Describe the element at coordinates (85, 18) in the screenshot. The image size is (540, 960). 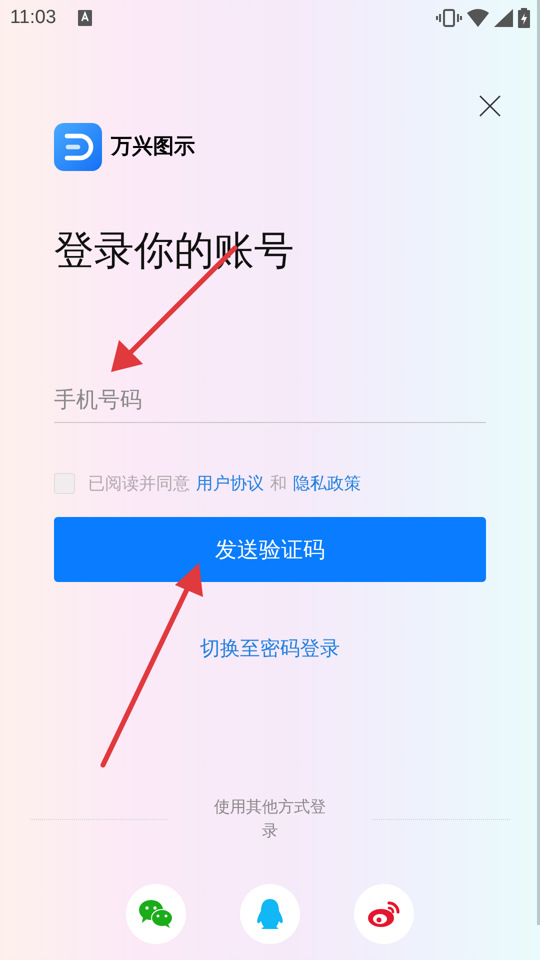
I see `keyboard-notification-icon` at that location.